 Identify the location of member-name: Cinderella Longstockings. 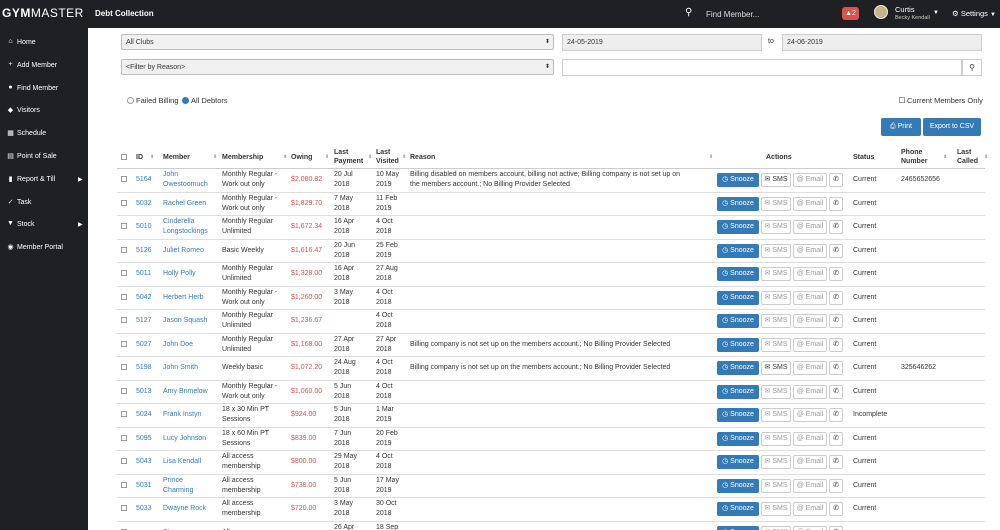
(185, 227).